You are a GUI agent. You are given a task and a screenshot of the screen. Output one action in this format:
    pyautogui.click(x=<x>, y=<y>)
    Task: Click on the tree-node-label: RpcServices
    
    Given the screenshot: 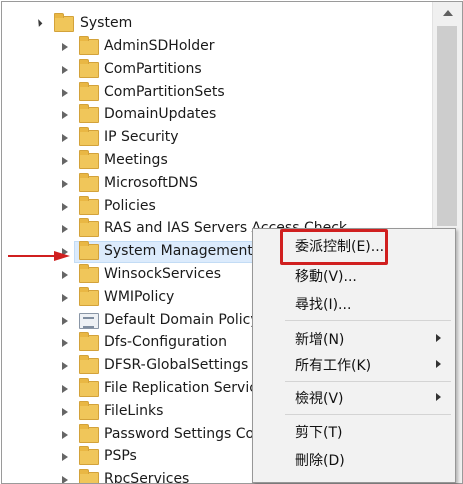 What is the action you would take?
    pyautogui.click(x=147, y=477)
    